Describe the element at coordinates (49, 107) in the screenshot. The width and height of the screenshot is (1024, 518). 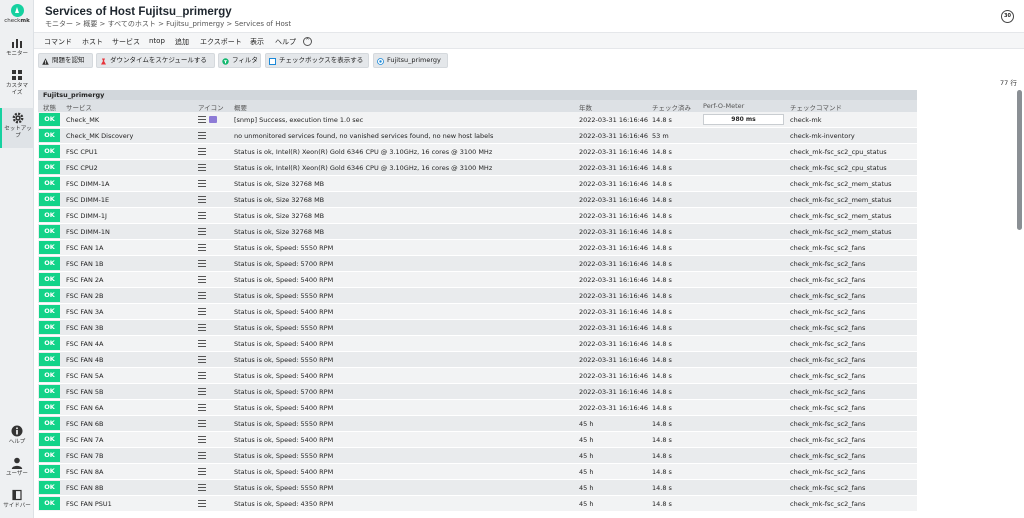
I see `col-state: 状態` at that location.